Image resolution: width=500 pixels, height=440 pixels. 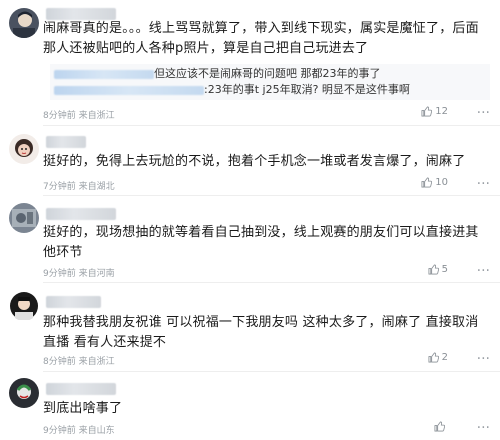 I want to click on reply-text: :23年的事t j25年取消? 明显不是这件事啊, so click(x=307, y=89).